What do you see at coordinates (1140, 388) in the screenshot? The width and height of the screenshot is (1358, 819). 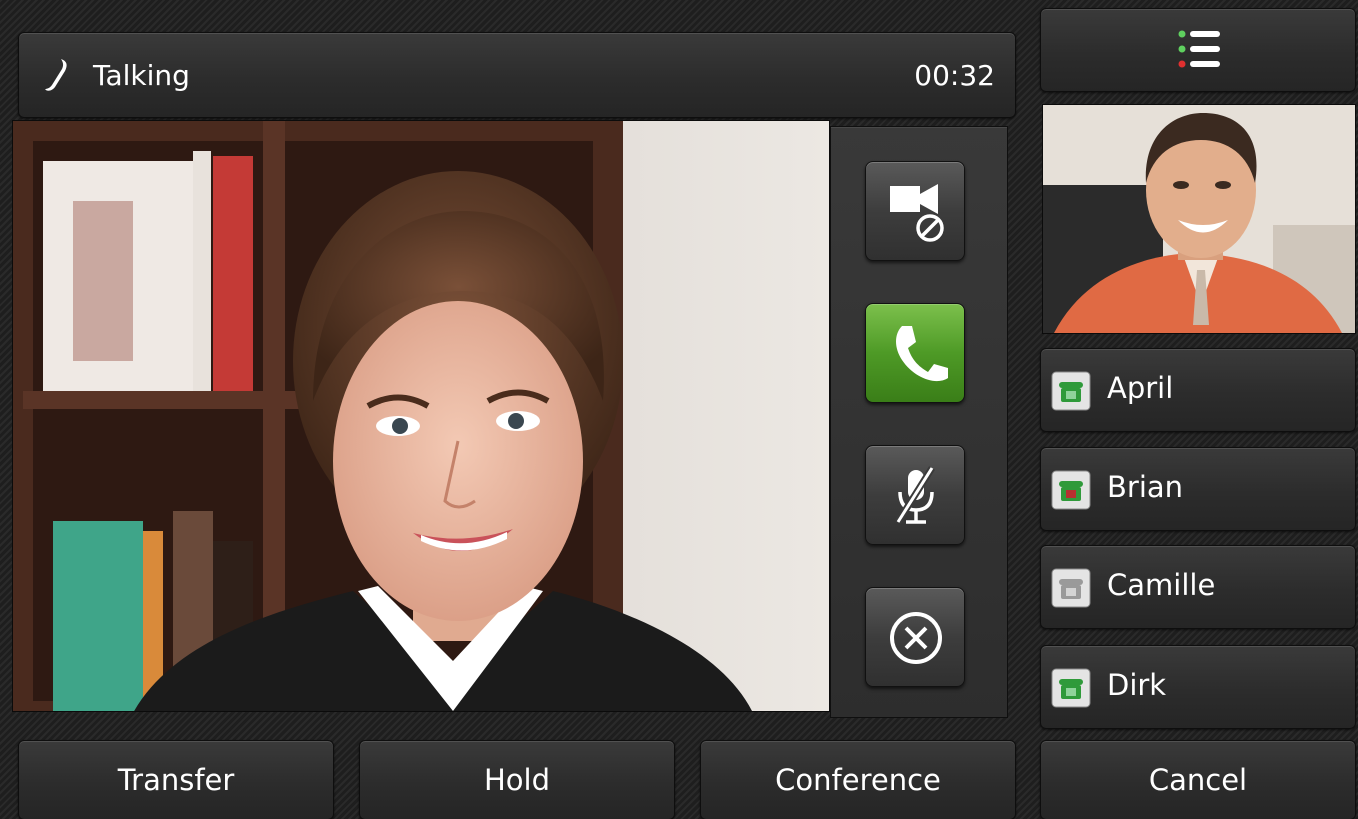 I see `contact-name: April` at bounding box center [1140, 388].